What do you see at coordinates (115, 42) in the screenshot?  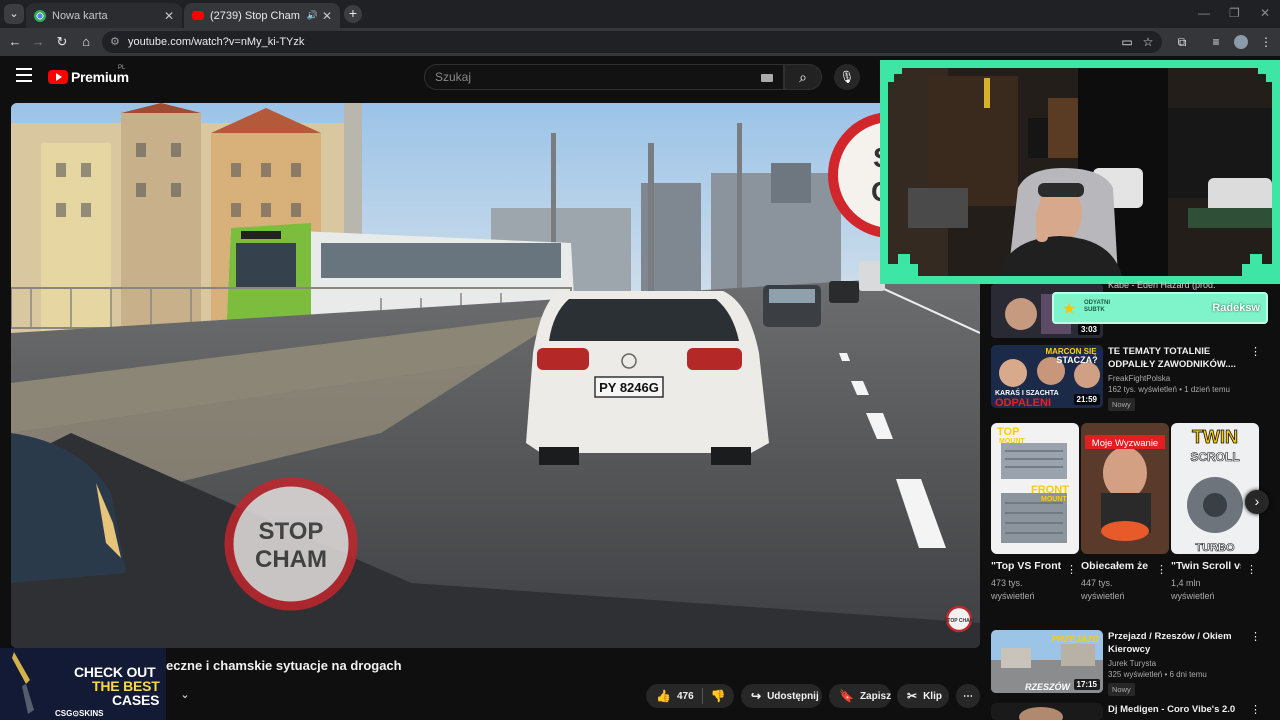 I see `tune-icon: ⚙` at bounding box center [115, 42].